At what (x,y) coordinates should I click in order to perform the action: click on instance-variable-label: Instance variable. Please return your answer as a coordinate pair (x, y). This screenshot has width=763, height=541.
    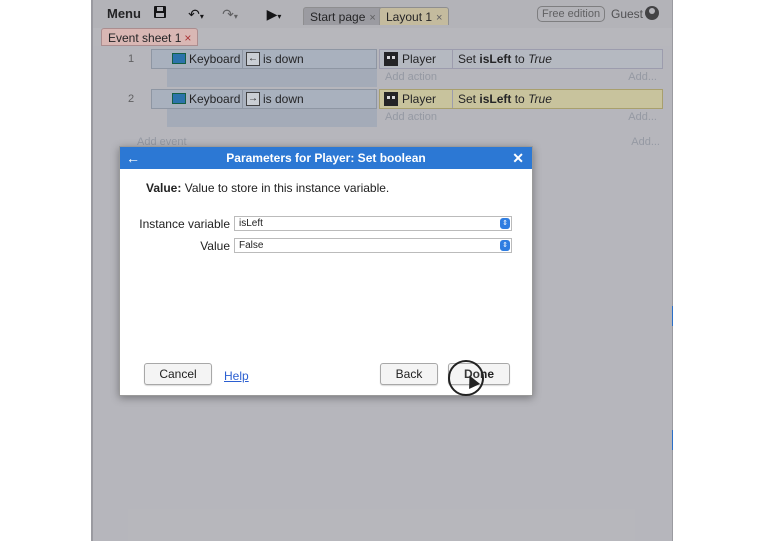
    Looking at the image, I should click on (184, 224).